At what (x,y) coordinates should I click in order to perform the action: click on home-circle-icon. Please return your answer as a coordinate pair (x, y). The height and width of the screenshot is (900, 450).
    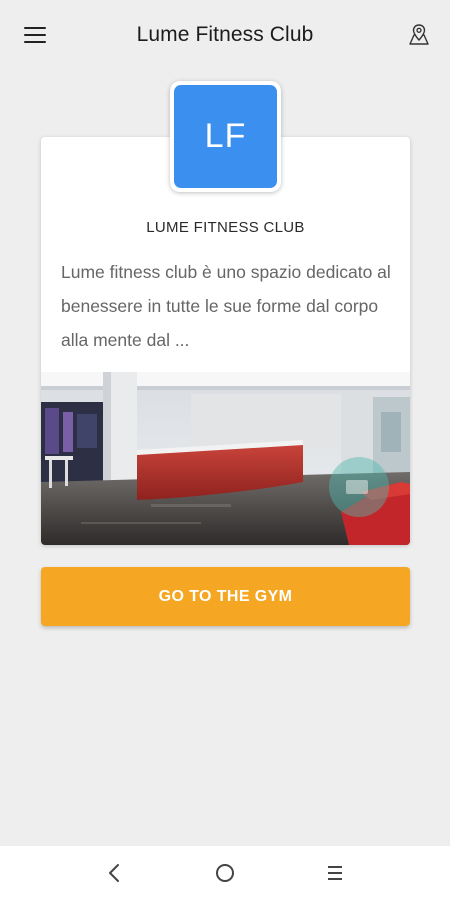
    Looking at the image, I should click on (225, 873).